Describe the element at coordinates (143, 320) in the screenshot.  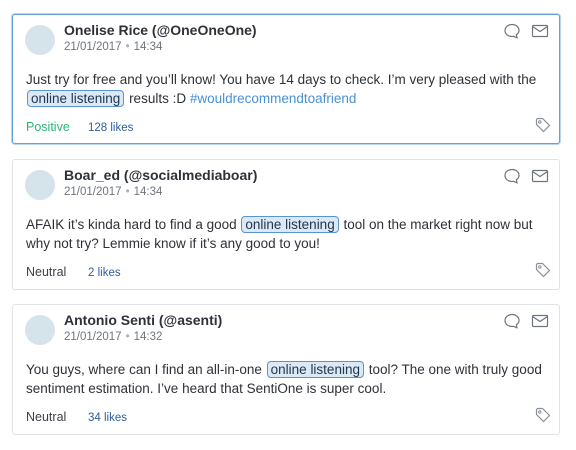
I see `author-name: Antonio Senti (@asenti)` at that location.